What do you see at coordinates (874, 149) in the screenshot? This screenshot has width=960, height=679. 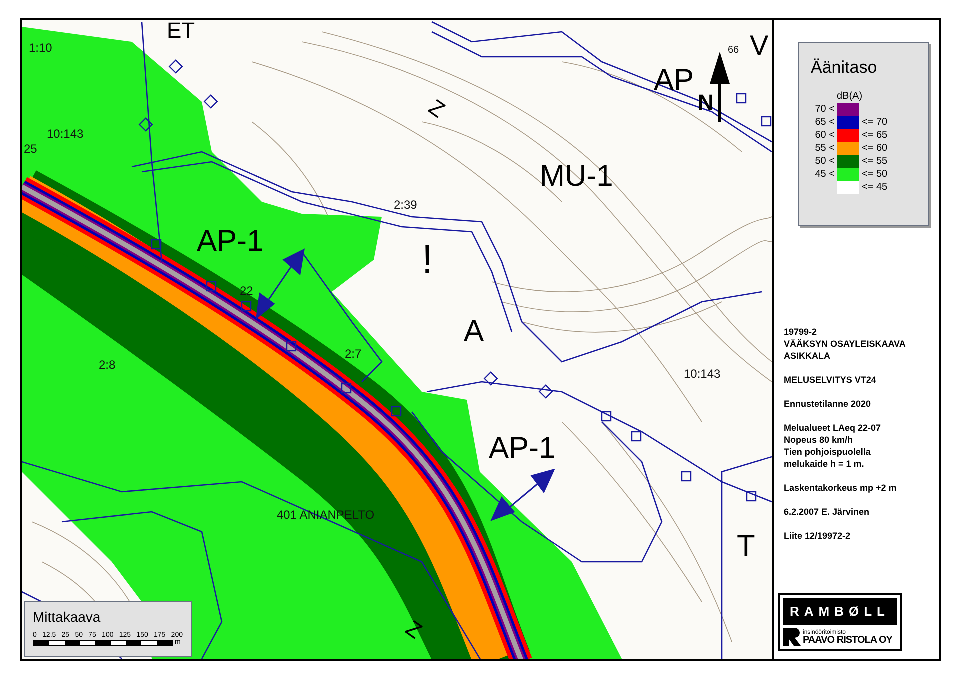 I see `legend-upper-bound: <= 60` at bounding box center [874, 149].